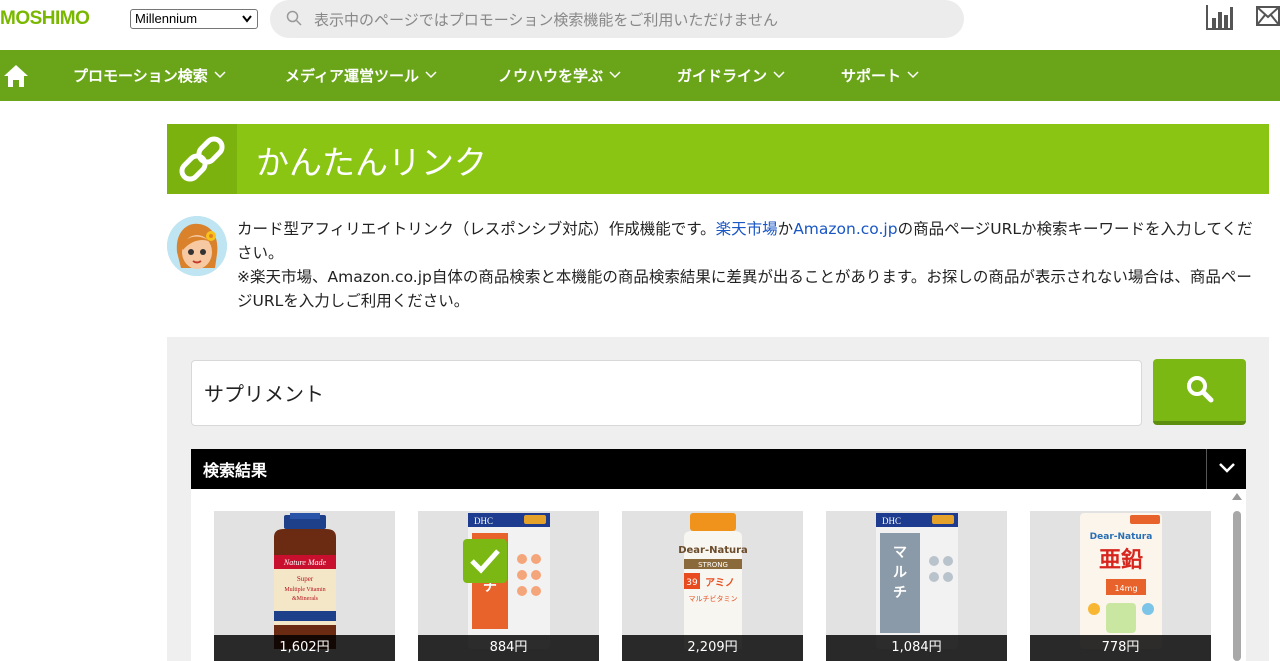  I want to click on promotion-search-input: 表示中のページではプロモーション検索機能をご利用いただけません, so click(617, 19).